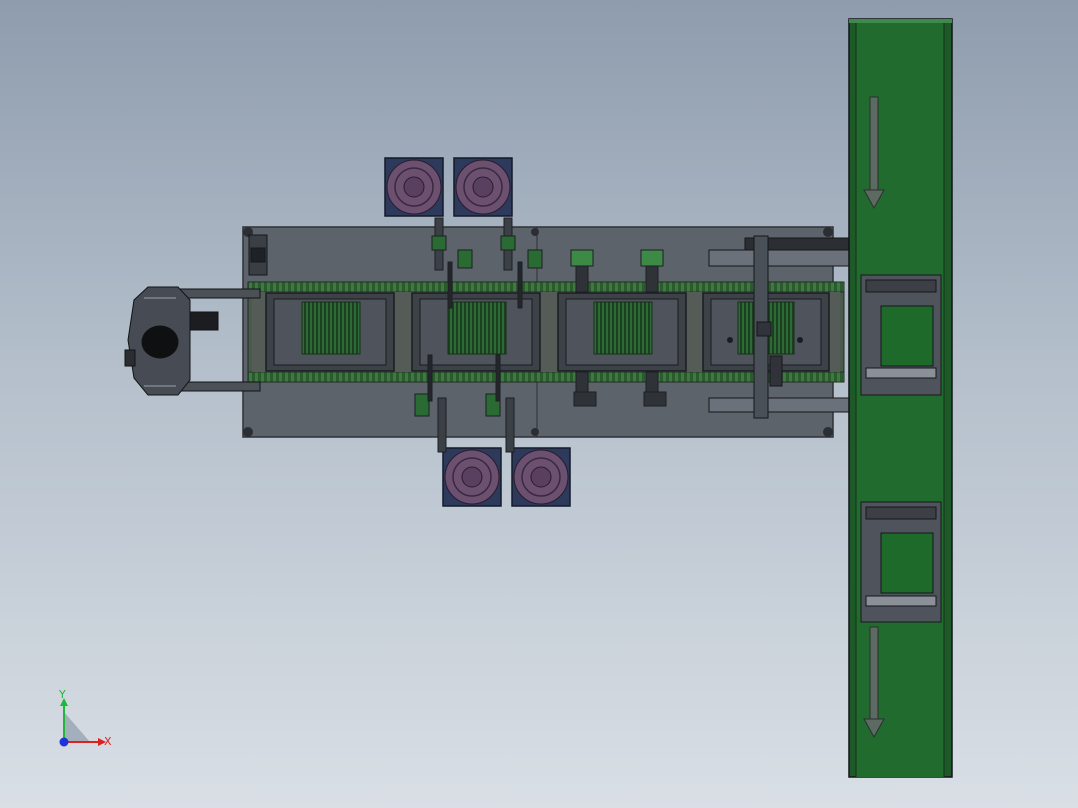 This screenshot has width=1078, height=808. What do you see at coordinates (901, 335) in the screenshot?
I see `output-tray-upper` at bounding box center [901, 335].